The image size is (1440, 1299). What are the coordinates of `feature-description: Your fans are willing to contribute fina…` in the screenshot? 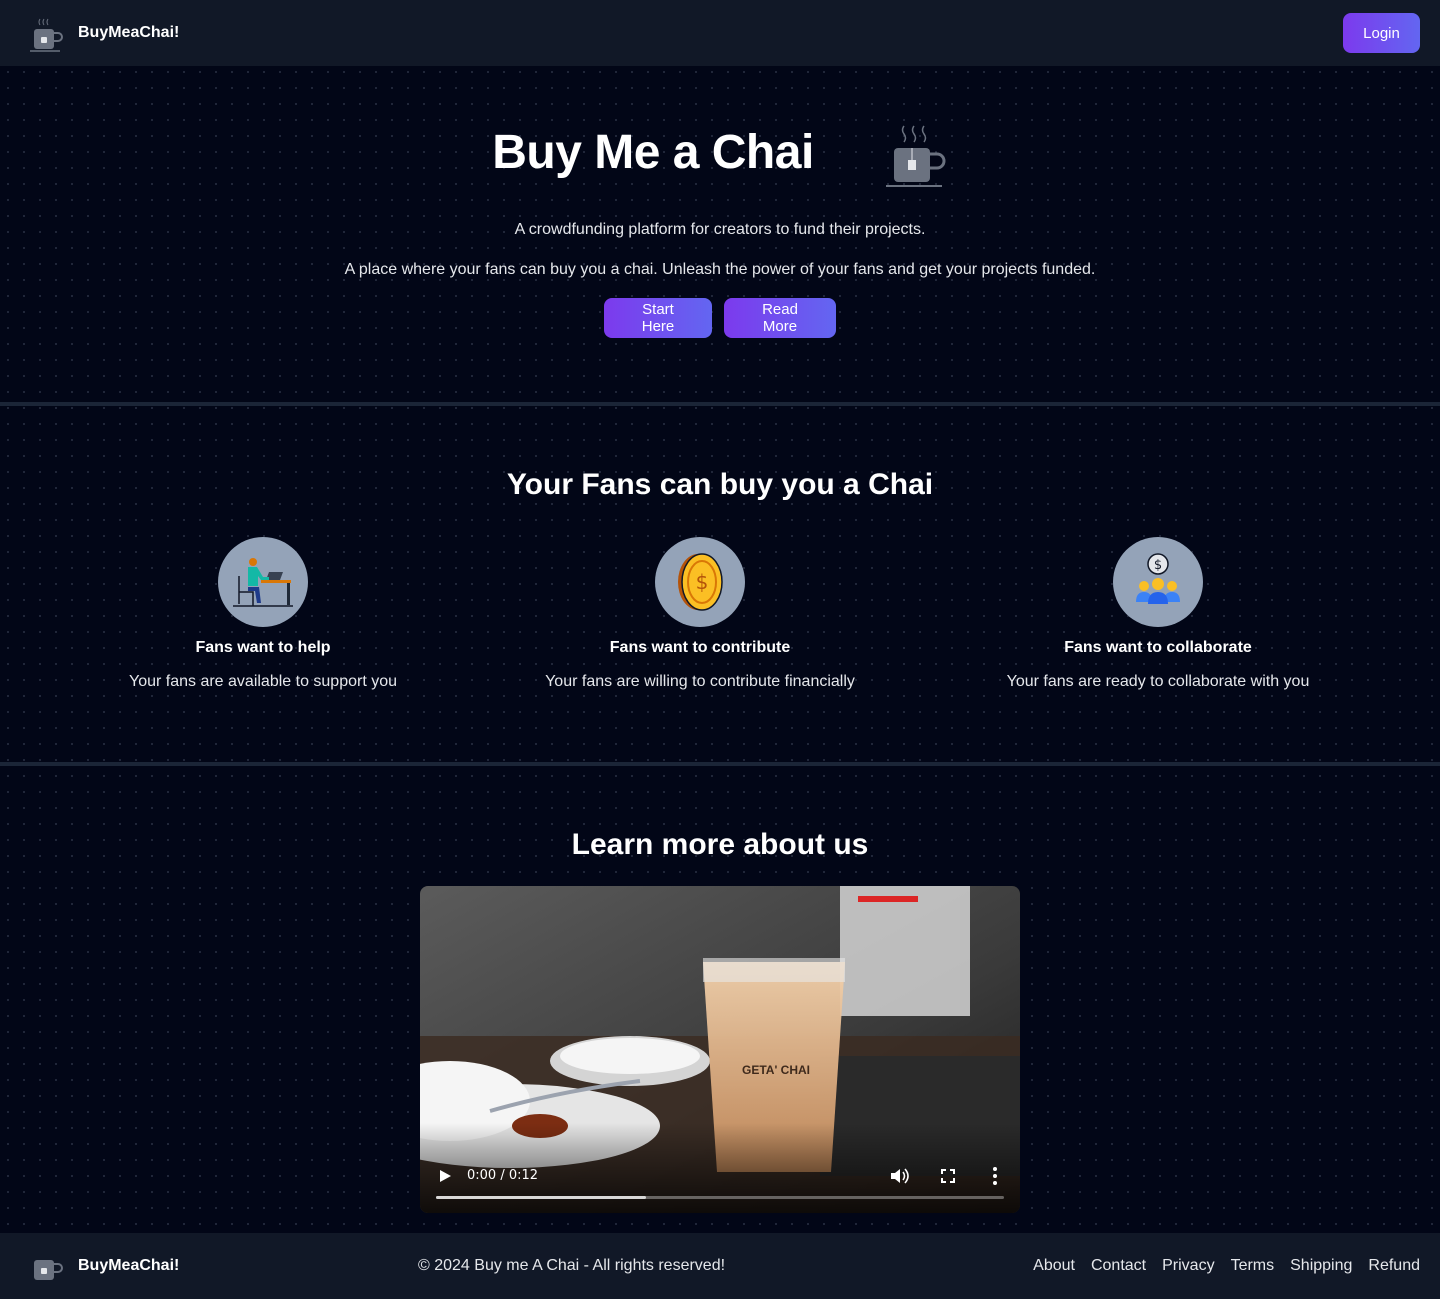 It's located at (700, 681).